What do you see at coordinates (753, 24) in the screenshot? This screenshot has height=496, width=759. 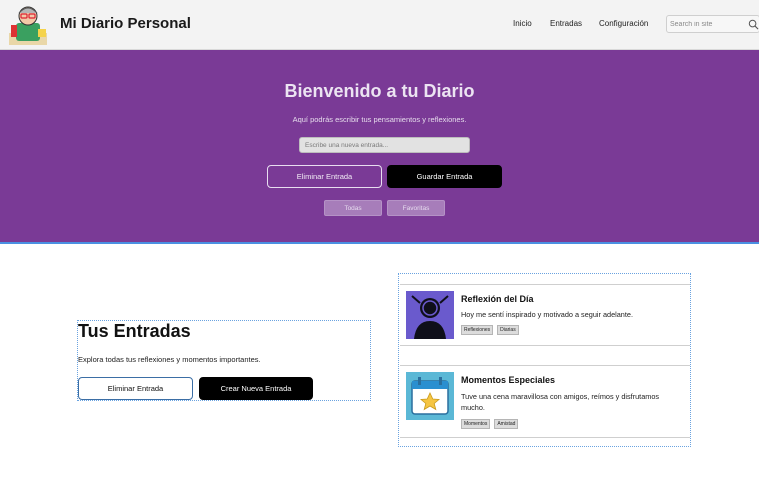 I see `search-icon` at bounding box center [753, 24].